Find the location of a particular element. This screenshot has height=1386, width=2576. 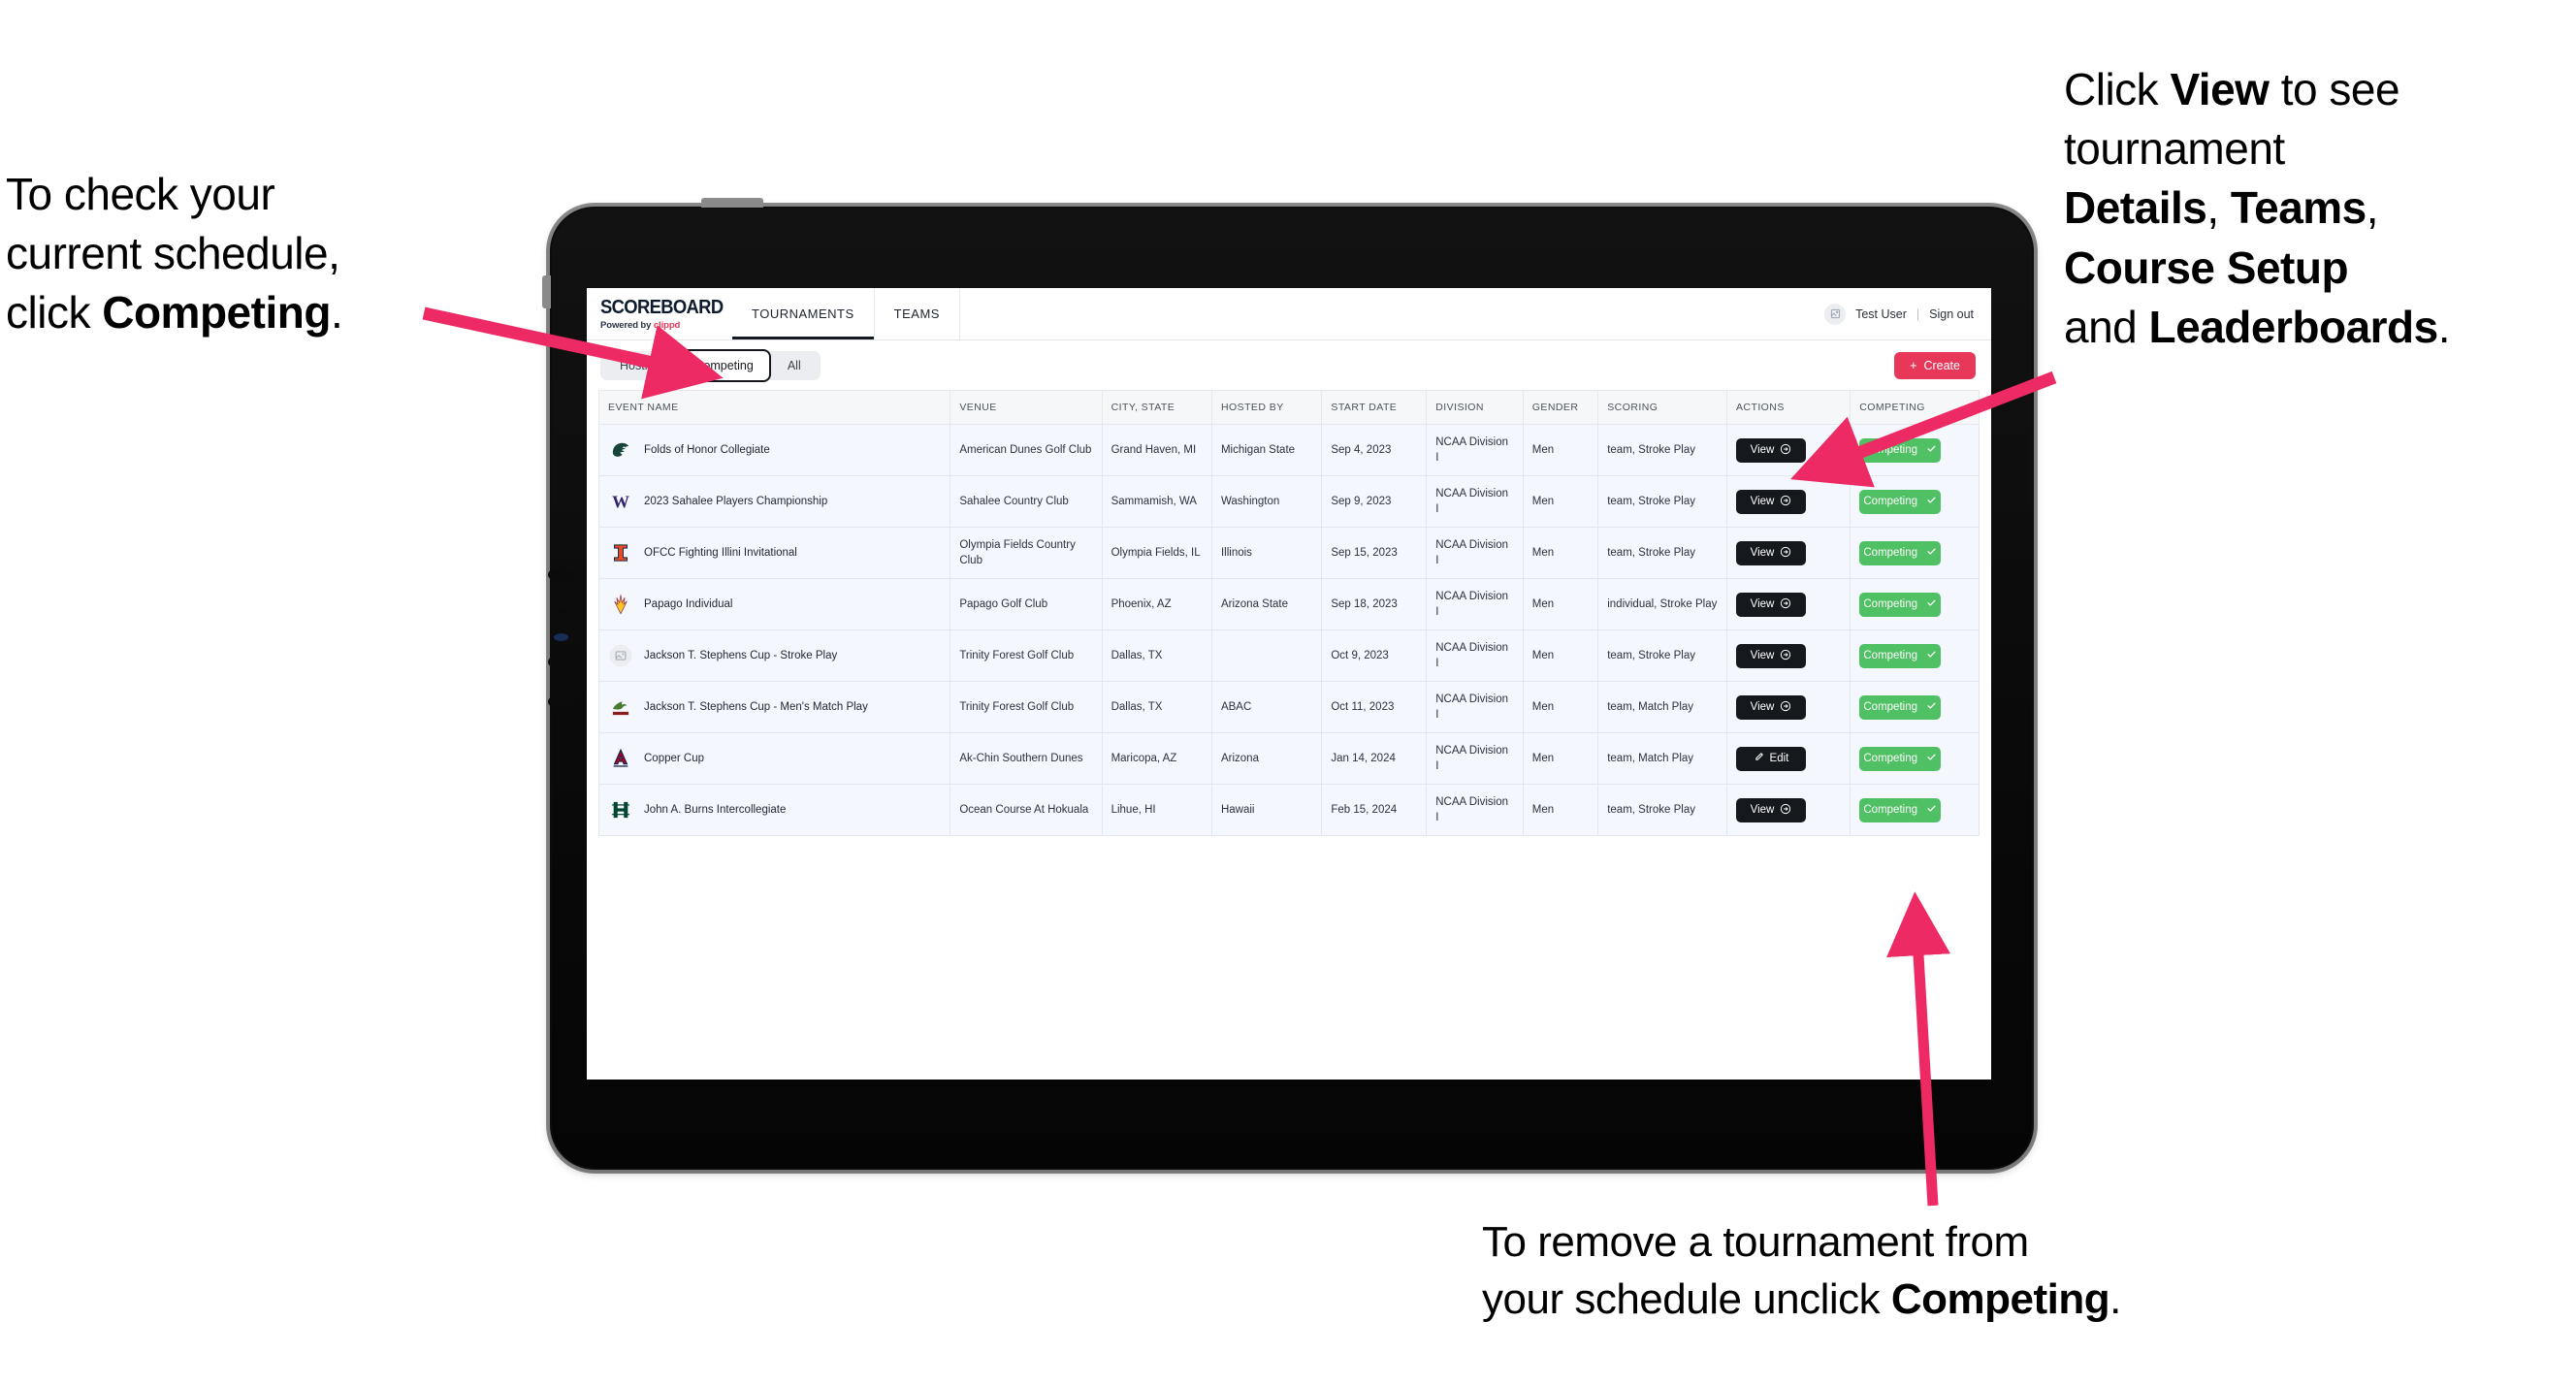

cell-start-date: Oct 9, 2023 is located at coordinates (1374, 655).